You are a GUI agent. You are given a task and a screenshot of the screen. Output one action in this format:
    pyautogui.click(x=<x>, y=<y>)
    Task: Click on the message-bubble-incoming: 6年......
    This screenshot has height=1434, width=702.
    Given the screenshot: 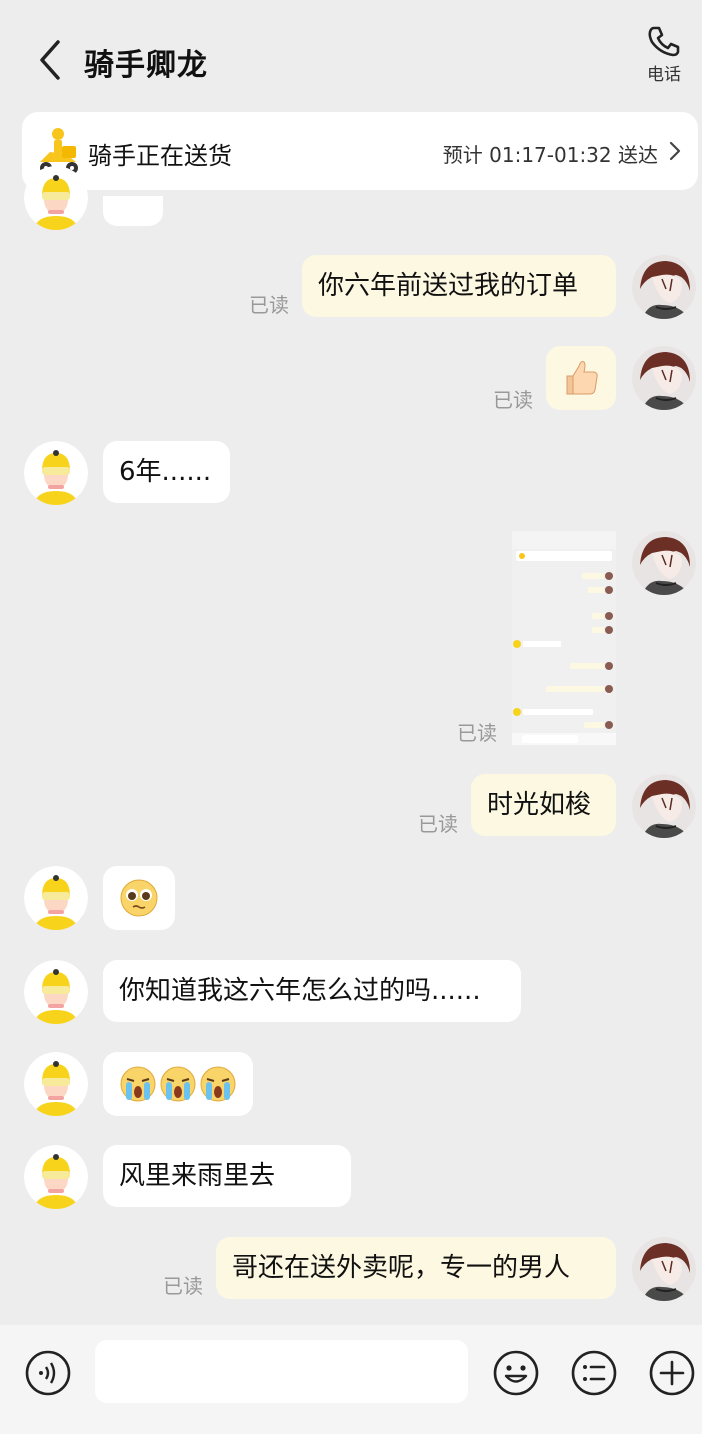 What is the action you would take?
    pyautogui.click(x=166, y=472)
    